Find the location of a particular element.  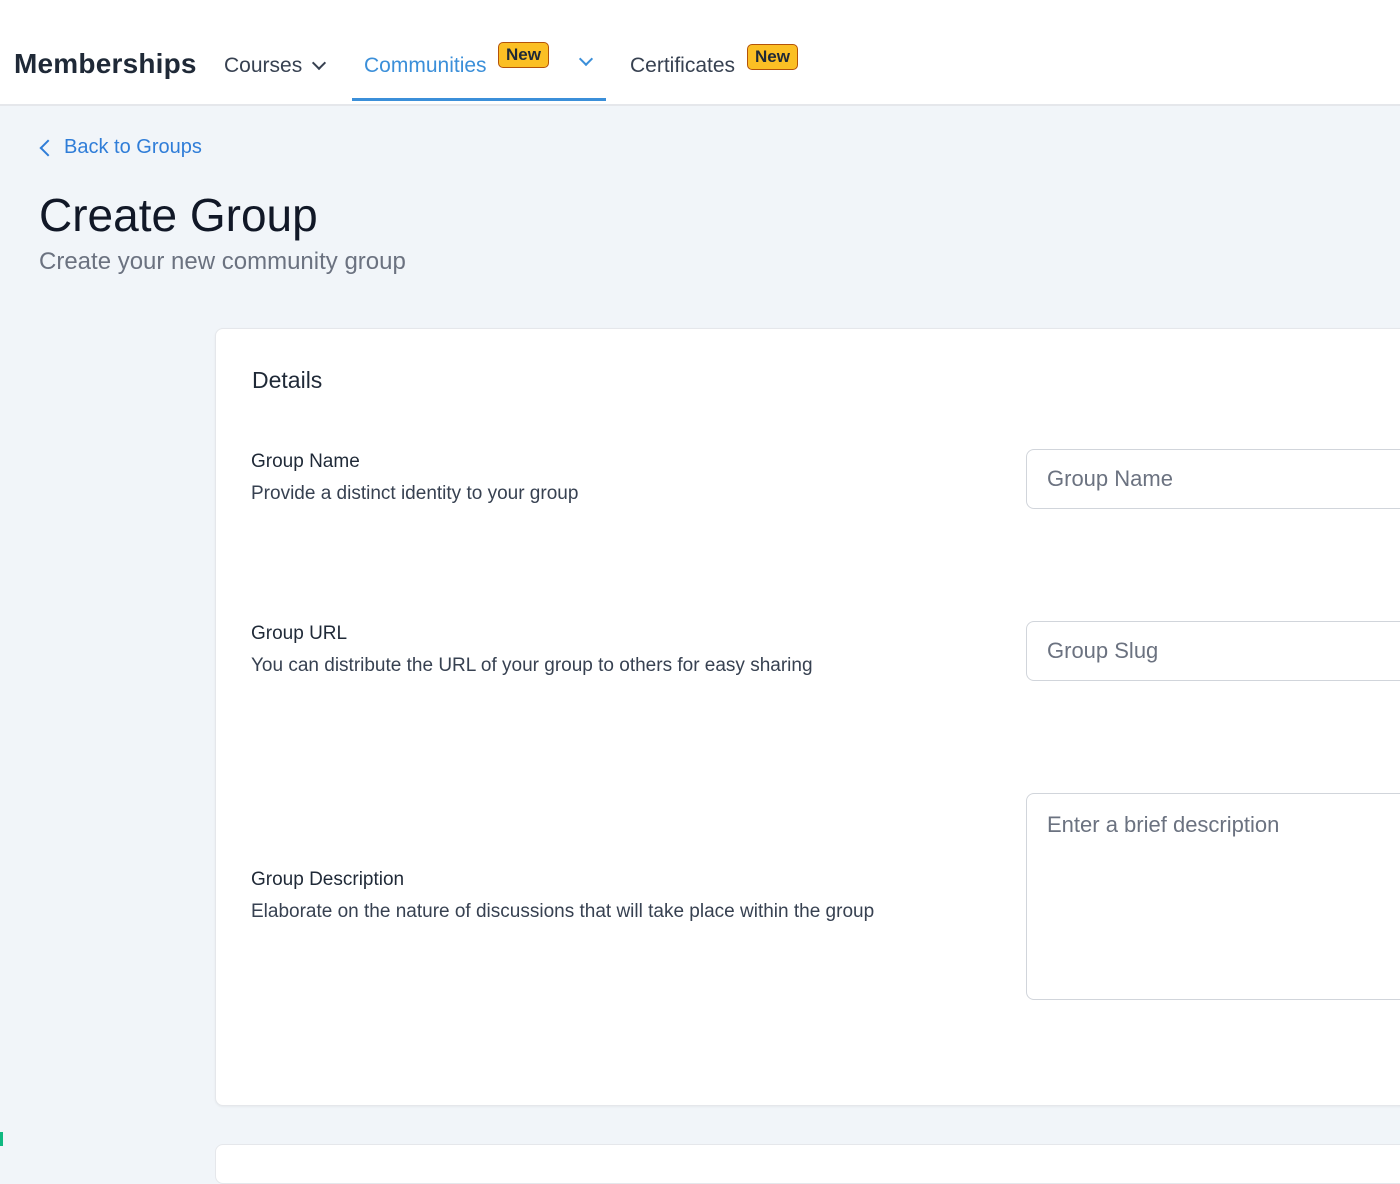

page-subtitle: Create your new community group is located at coordinates (222, 261).